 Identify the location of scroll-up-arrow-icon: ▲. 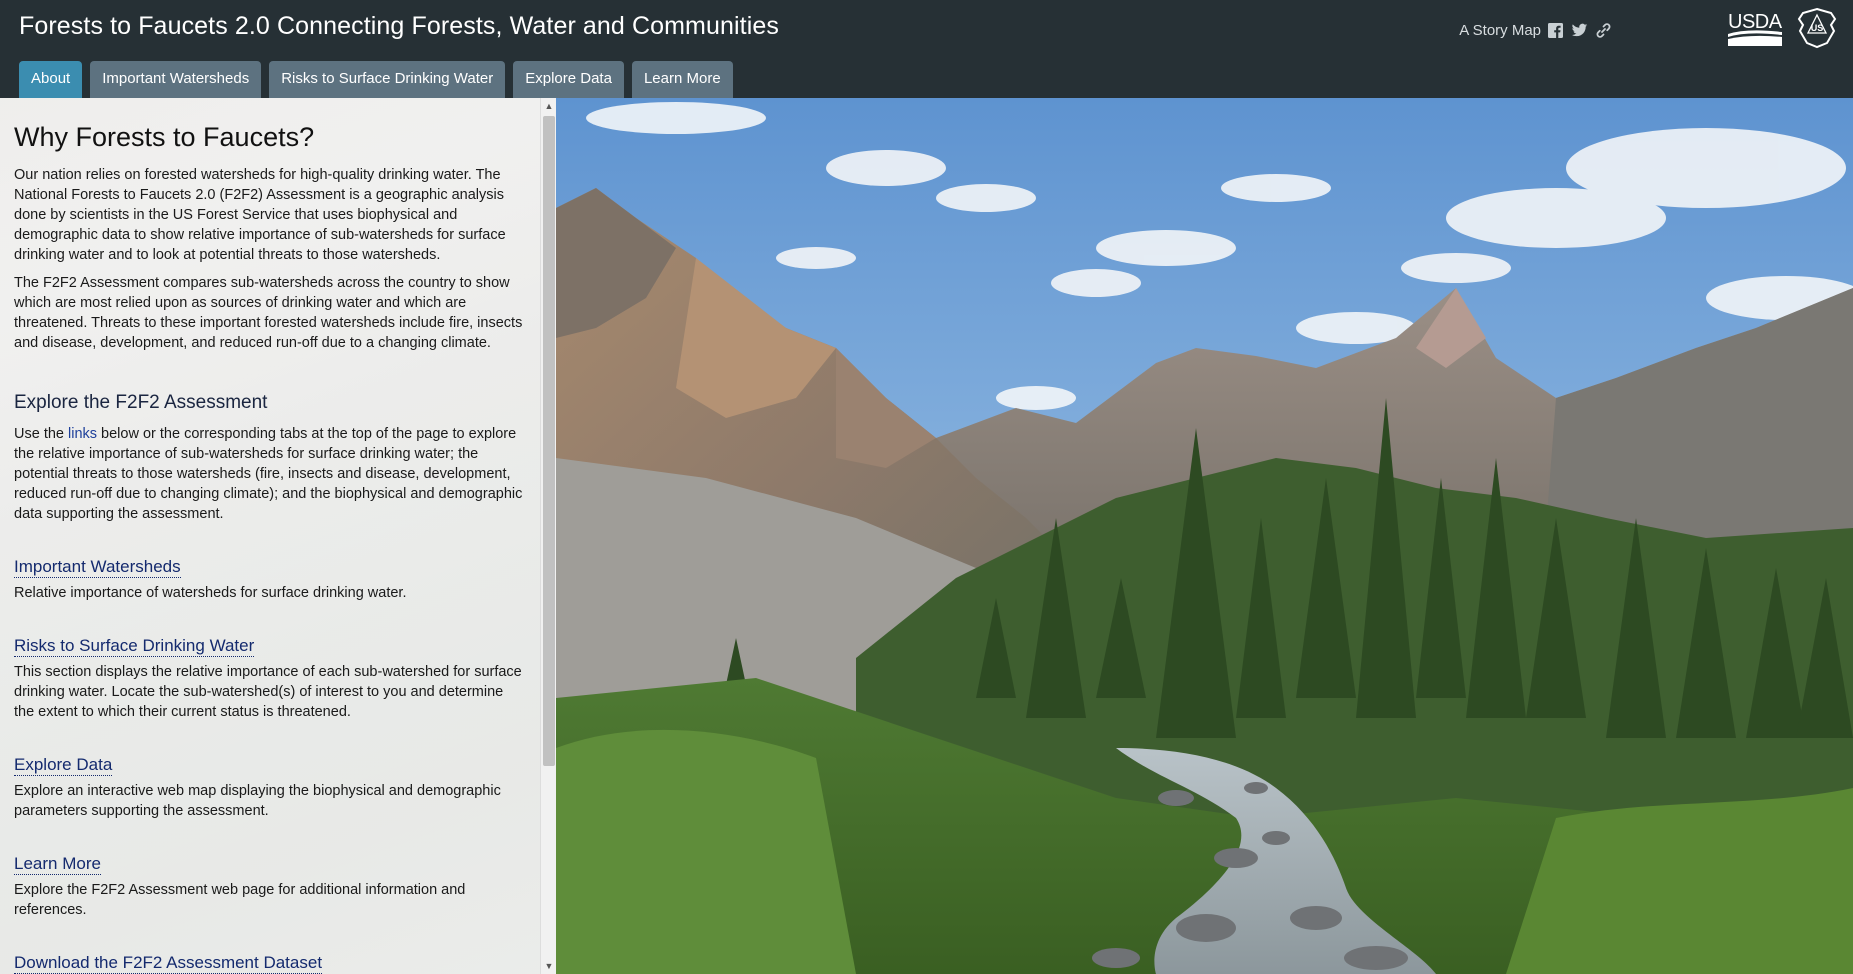
(549, 106).